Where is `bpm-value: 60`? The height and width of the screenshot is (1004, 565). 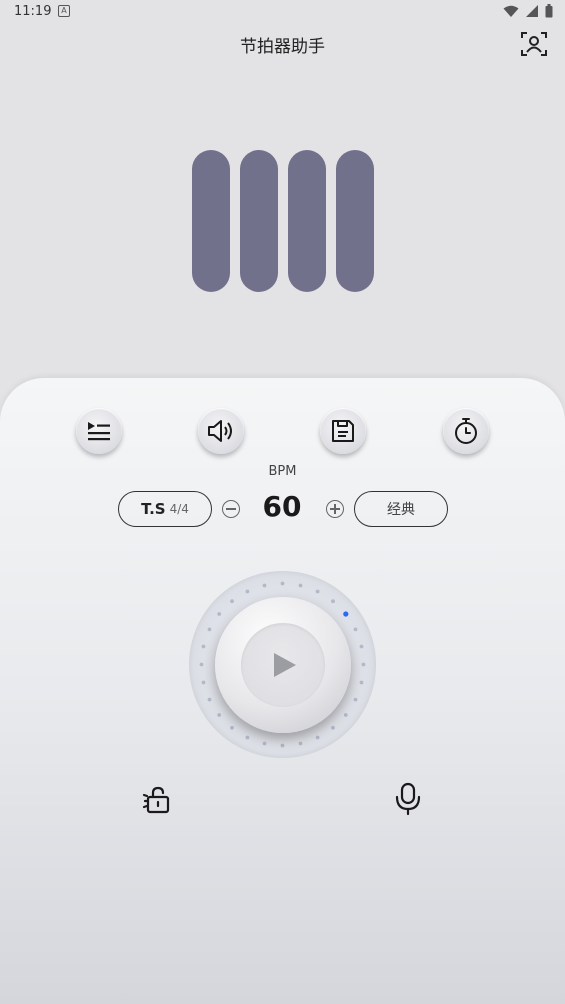
bpm-value: 60 is located at coordinates (282, 506).